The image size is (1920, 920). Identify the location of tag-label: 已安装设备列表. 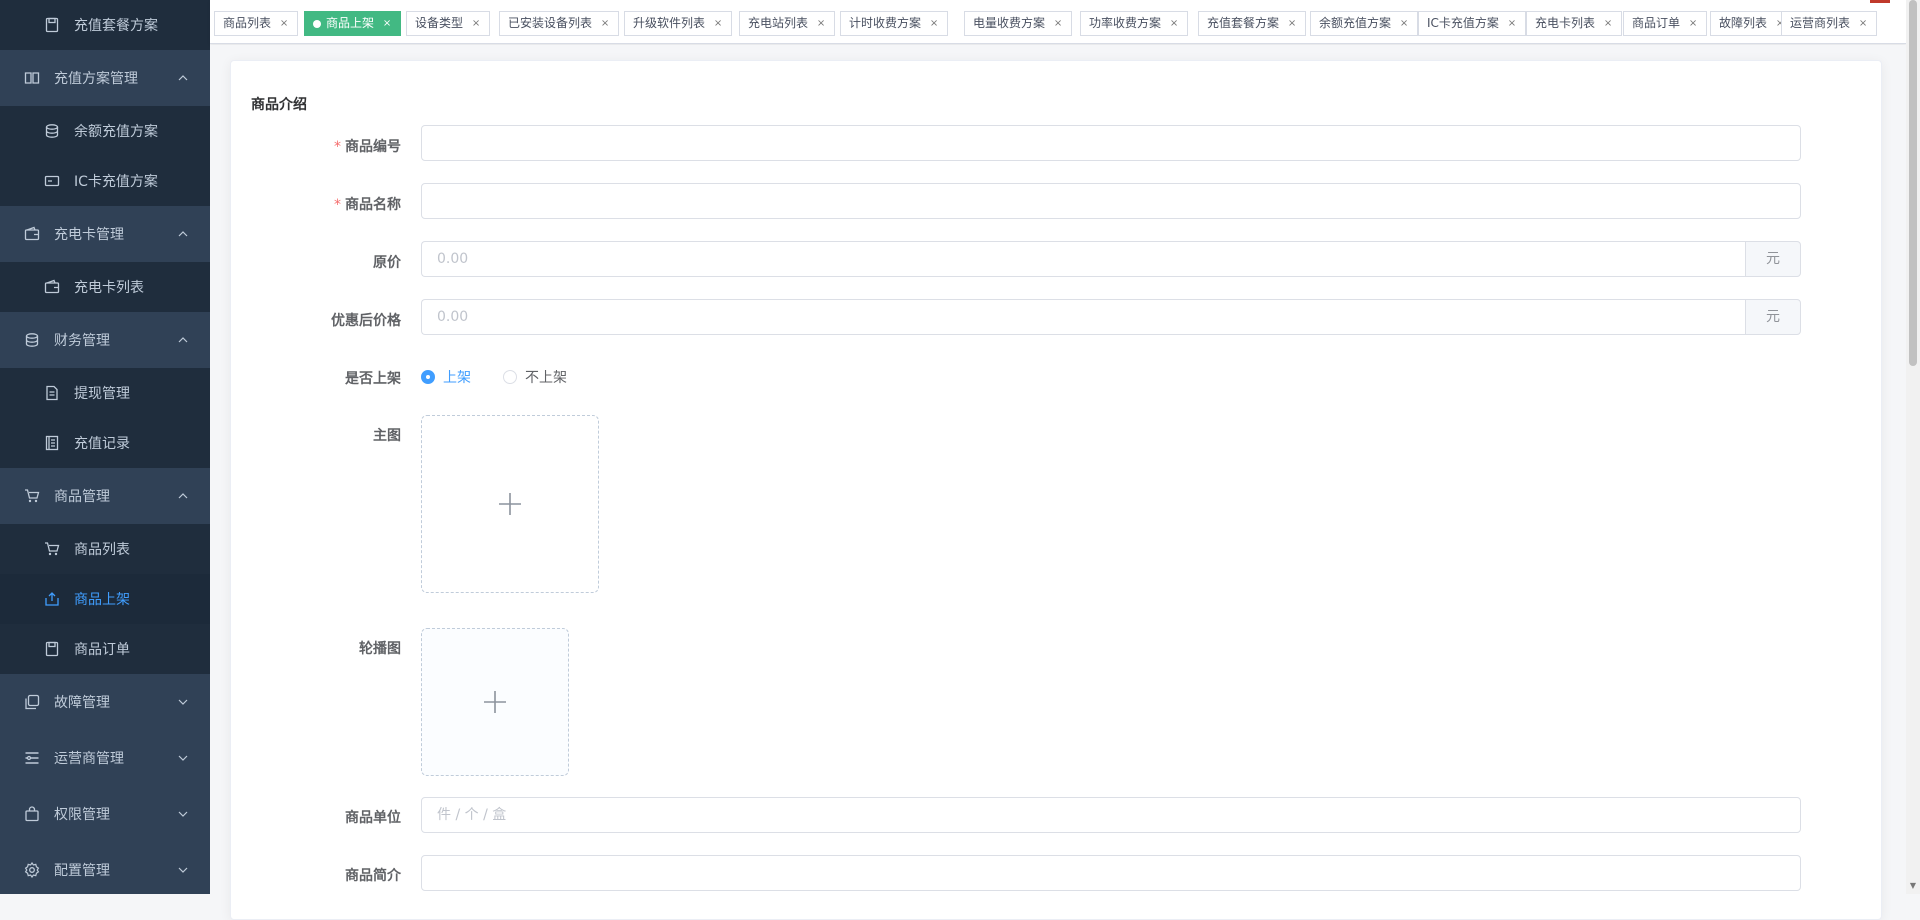
(550, 23).